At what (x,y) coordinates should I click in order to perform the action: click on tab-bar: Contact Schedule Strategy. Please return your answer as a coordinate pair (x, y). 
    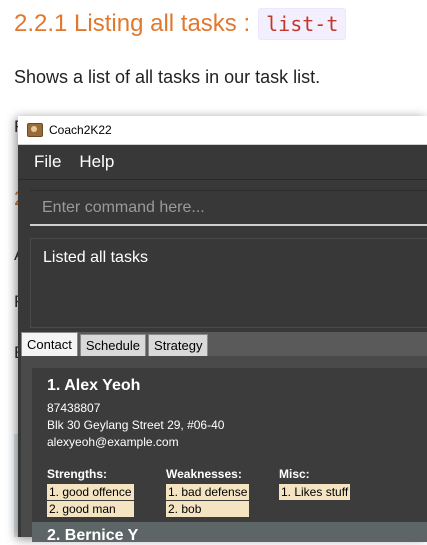
    Looking at the image, I should click on (224, 344).